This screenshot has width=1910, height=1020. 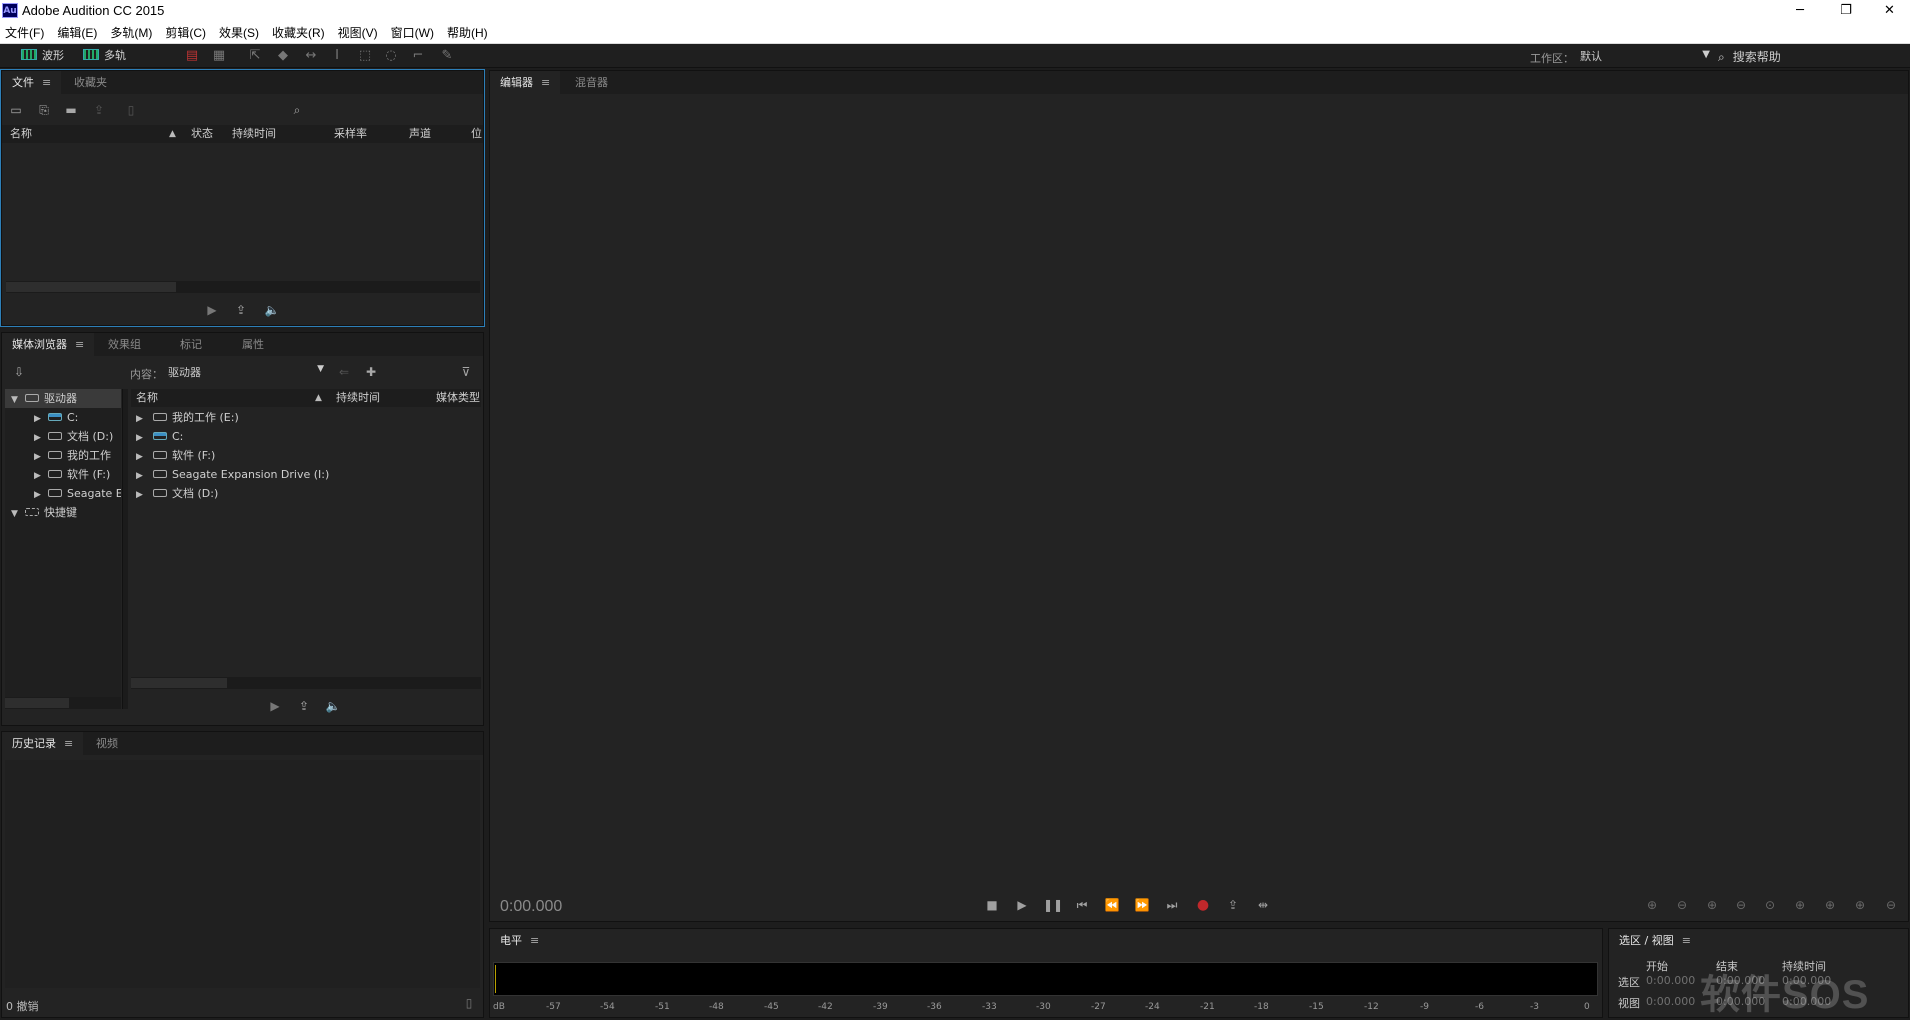 What do you see at coordinates (77, 33) in the screenshot?
I see `menu-edit: 编辑(E)` at bounding box center [77, 33].